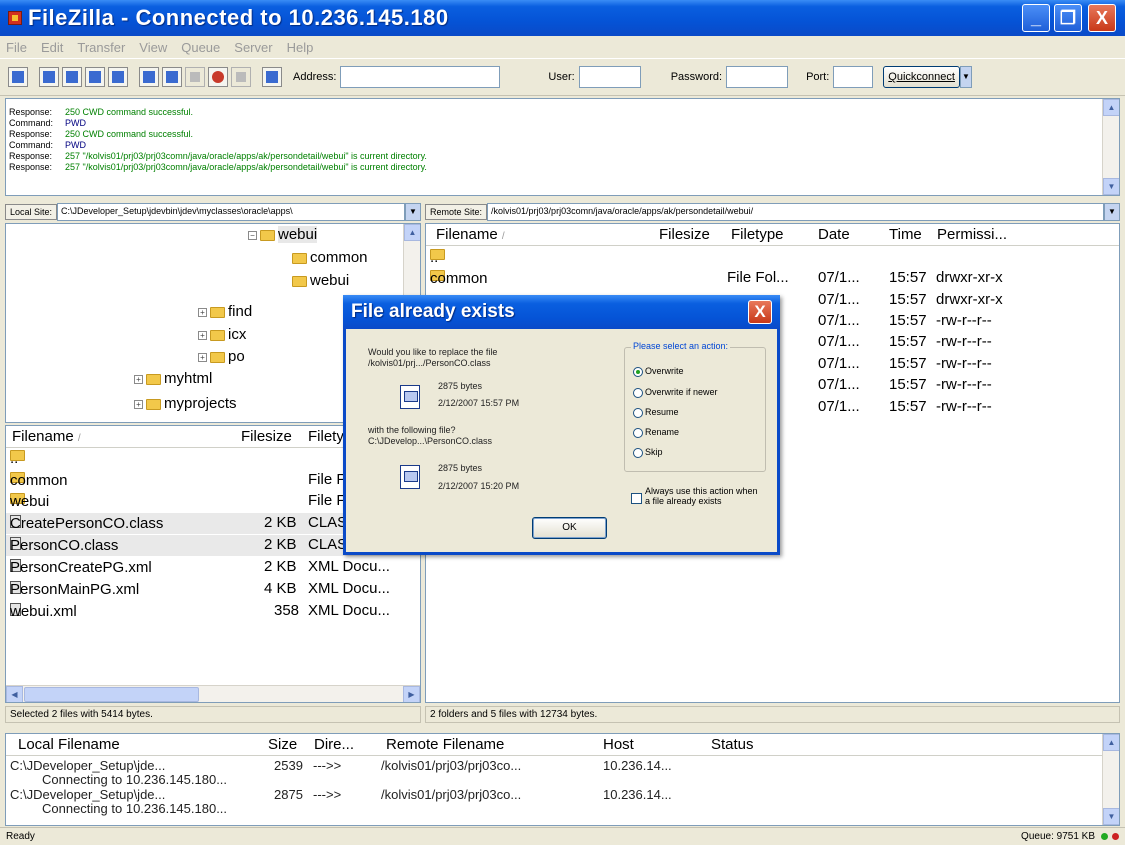 This screenshot has height=845, width=1125. Describe the element at coordinates (15, 18) in the screenshot. I see `filezilla-app-icon` at that location.